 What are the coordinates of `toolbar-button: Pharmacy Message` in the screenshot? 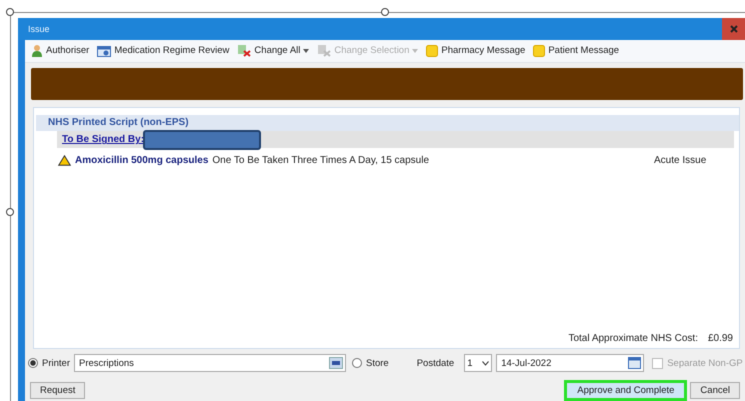 It's located at (476, 50).